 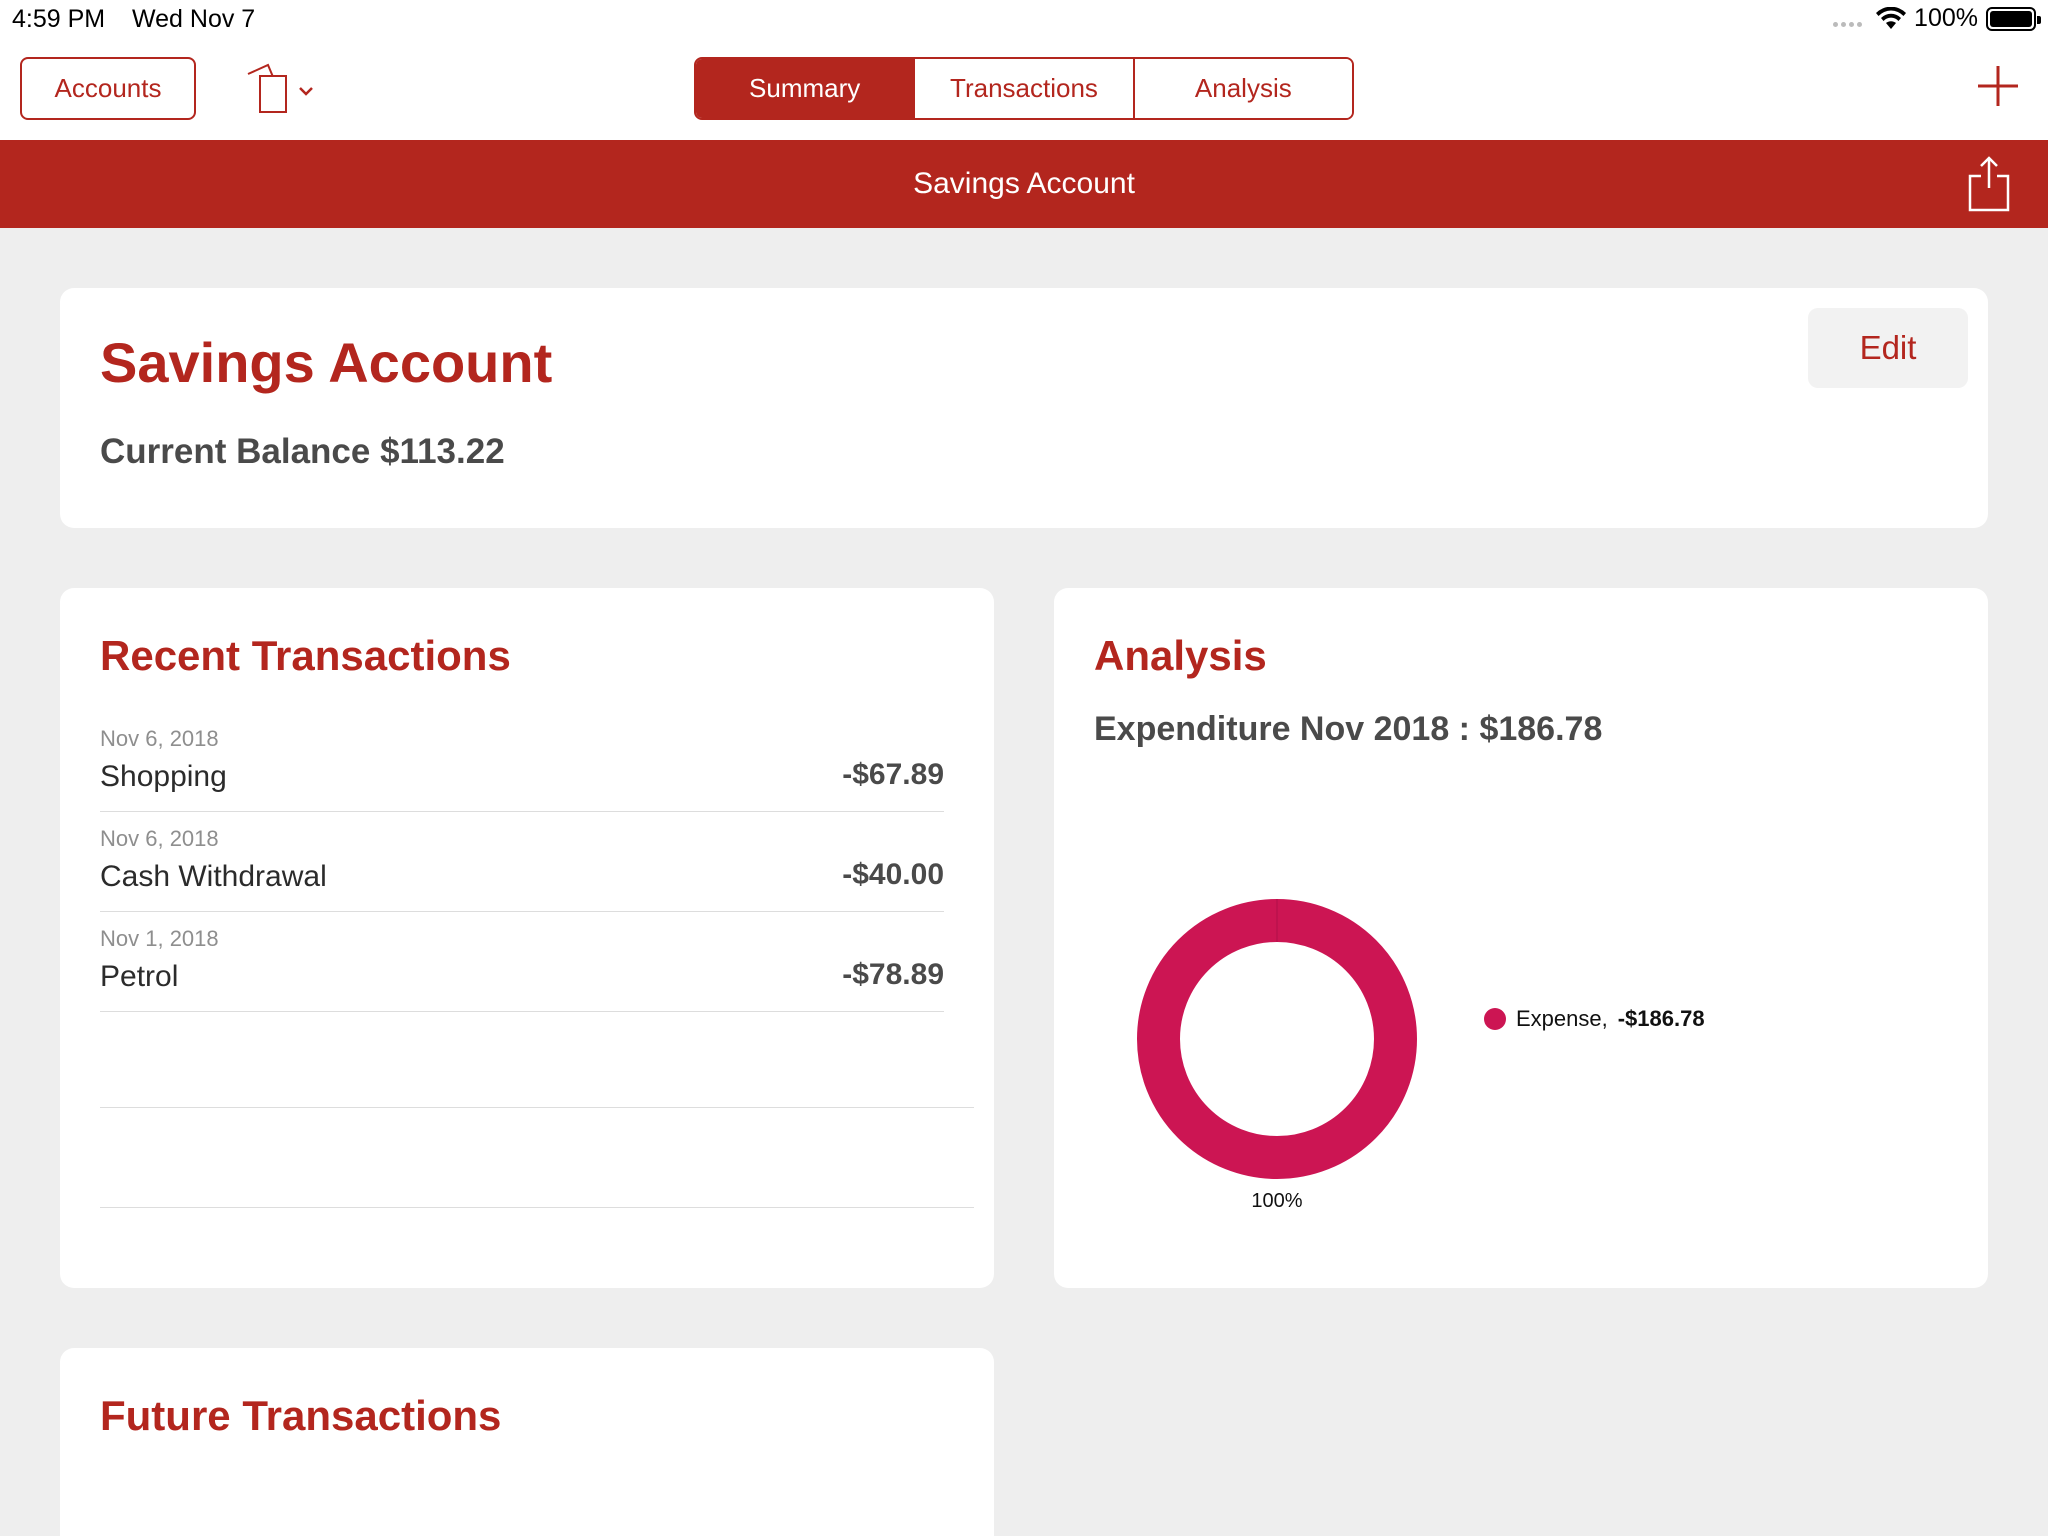 What do you see at coordinates (893, 874) in the screenshot?
I see `transaction-amount: -$40.00` at bounding box center [893, 874].